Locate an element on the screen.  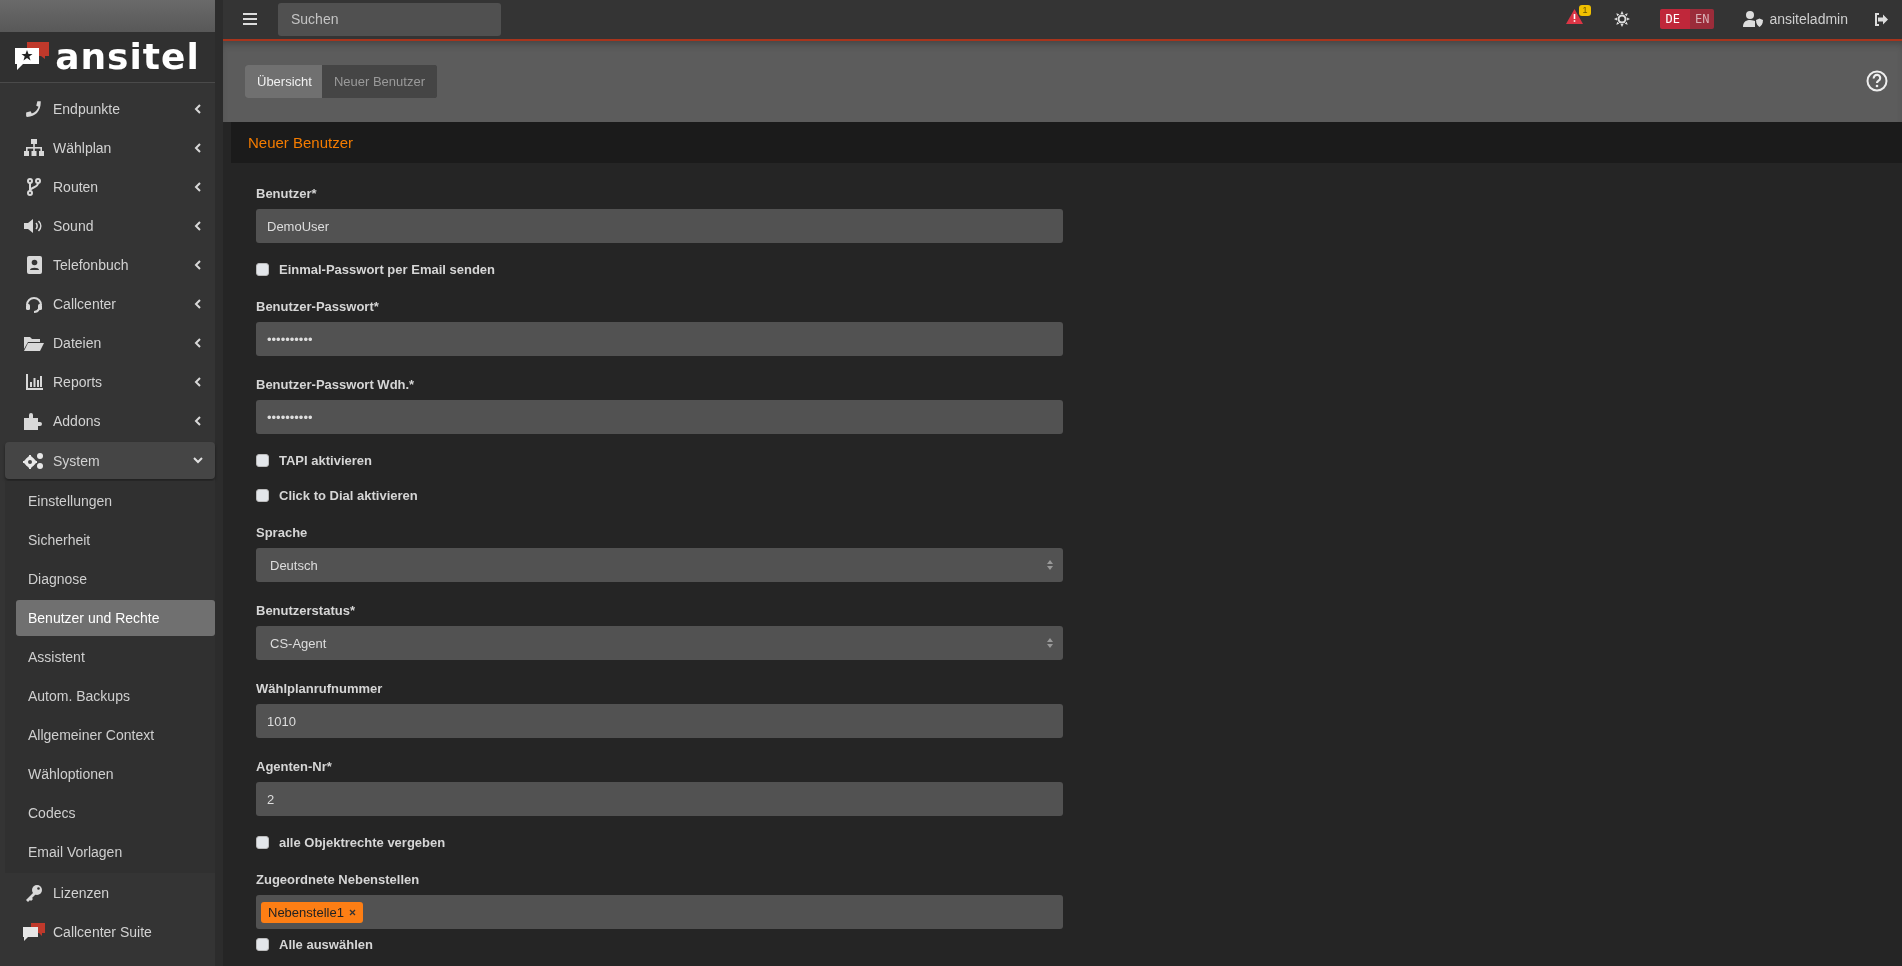
logo-icon is located at coordinates (33, 57).